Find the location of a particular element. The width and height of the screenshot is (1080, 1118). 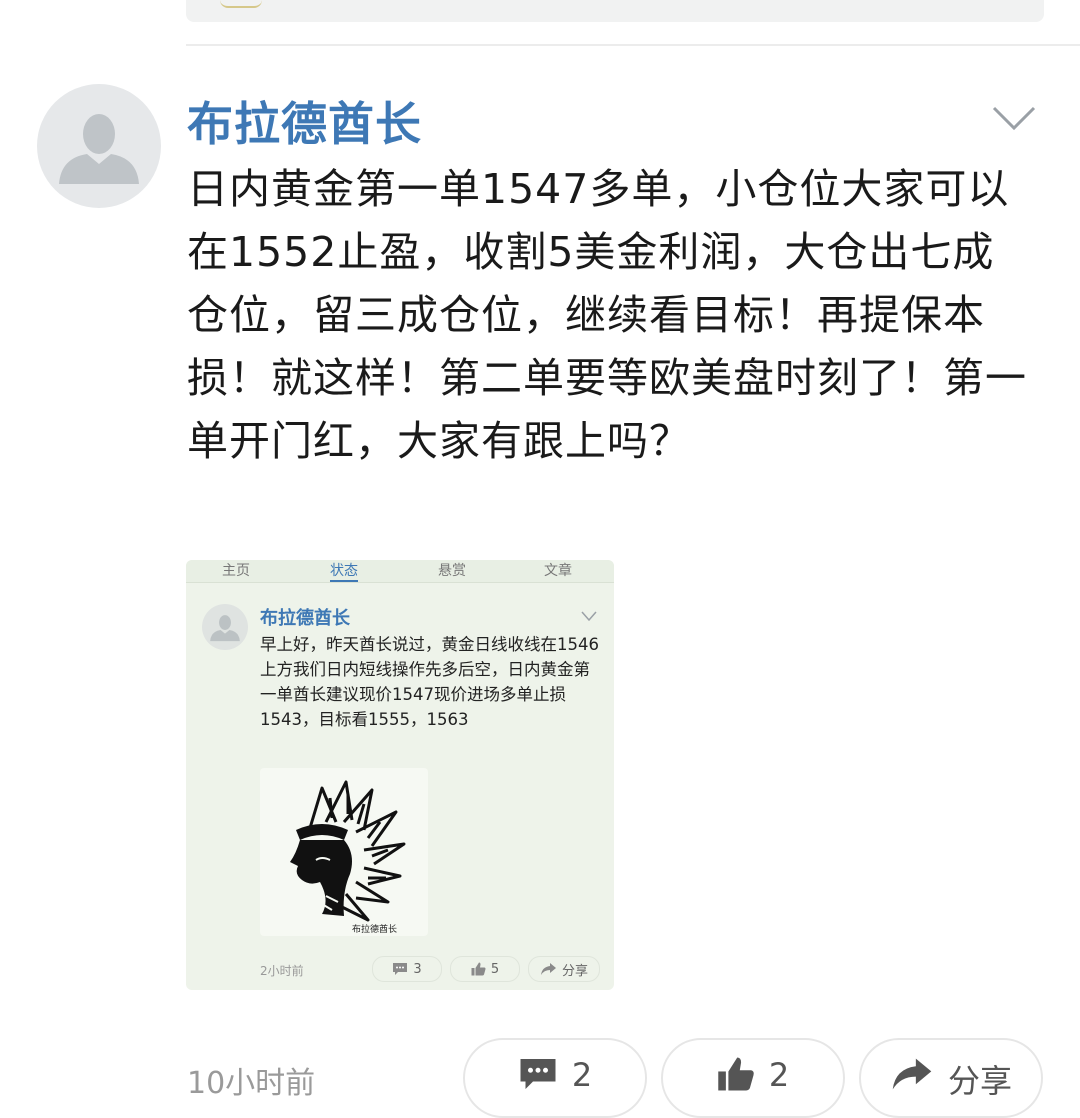

avatar is located at coordinates (99, 146).